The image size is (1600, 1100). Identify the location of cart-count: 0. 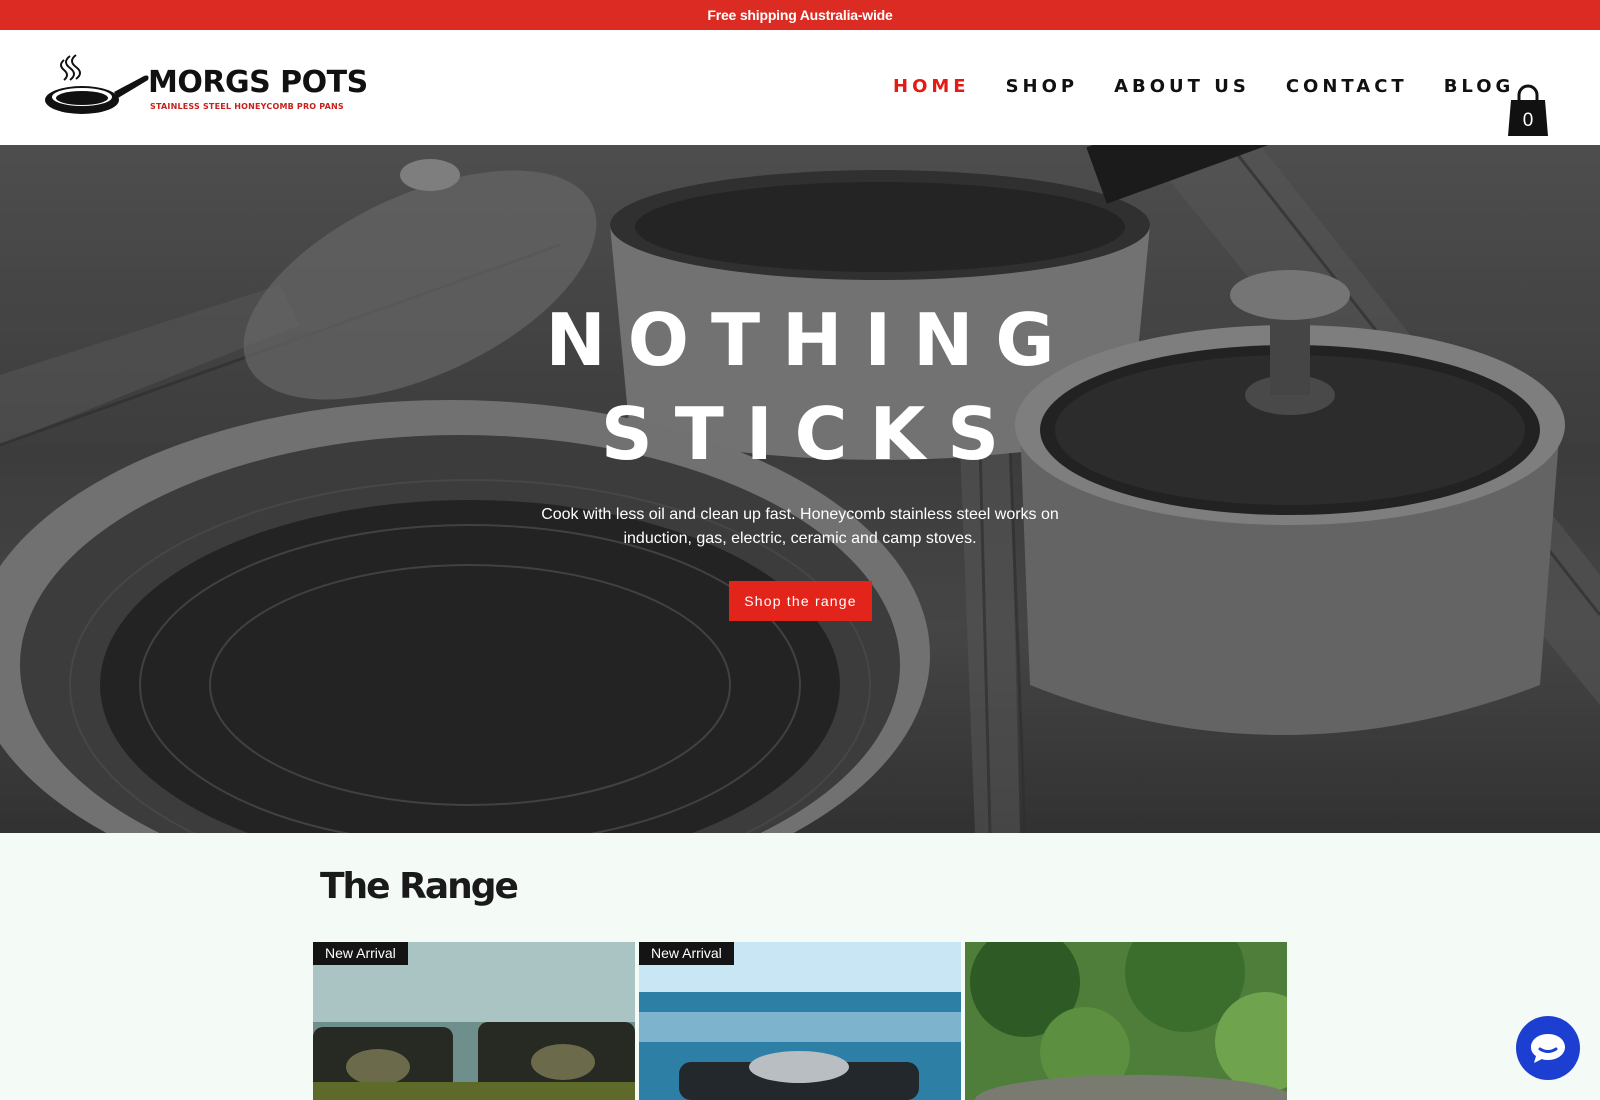
(1528, 120).